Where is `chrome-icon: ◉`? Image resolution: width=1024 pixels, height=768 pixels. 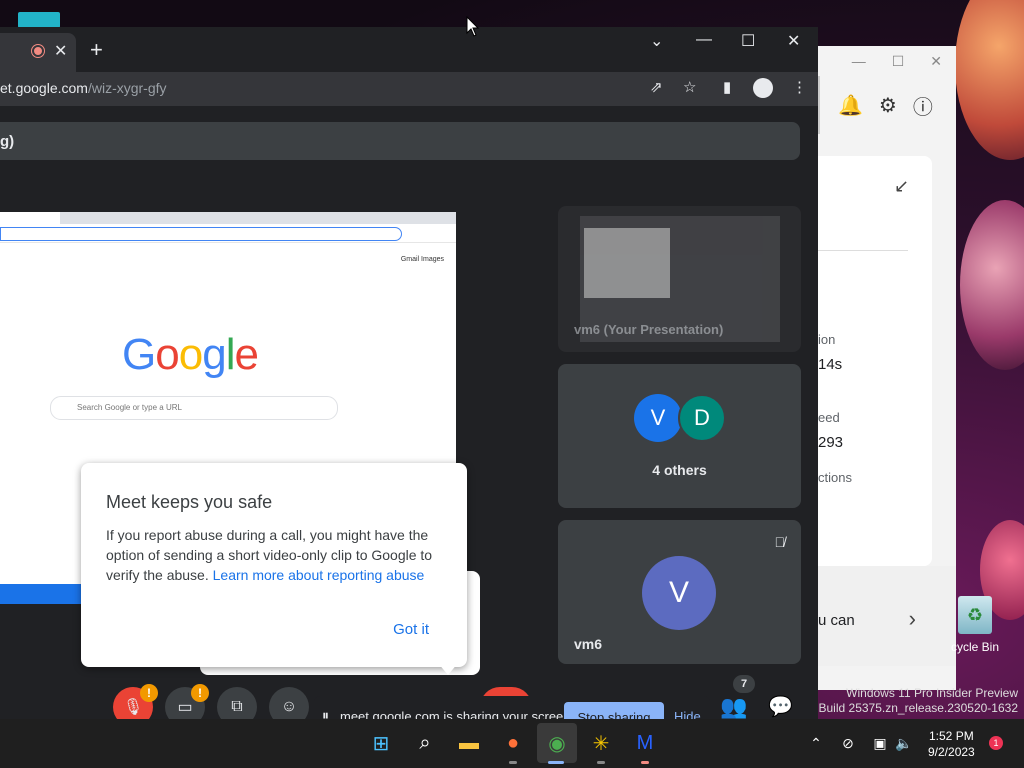 chrome-icon: ◉ is located at coordinates (557, 743).